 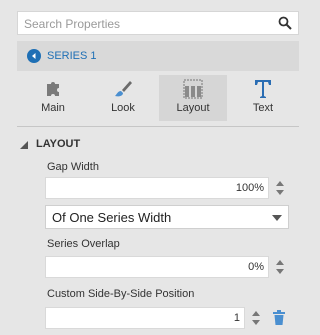 I want to click on side-by-side-label: Custom Side-By-Side Position, so click(x=121, y=294).